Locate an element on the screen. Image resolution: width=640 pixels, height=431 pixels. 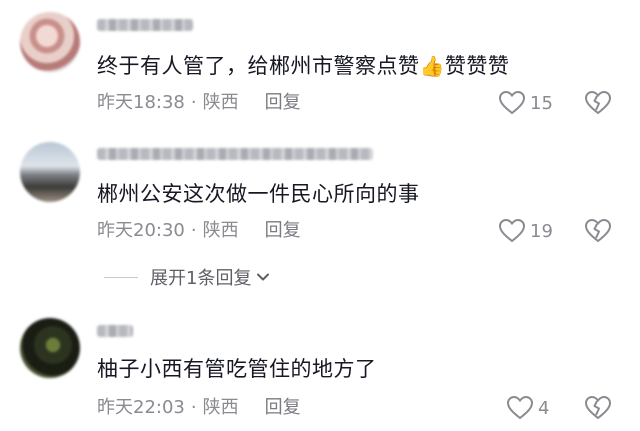
like-button: 19 is located at coordinates (525, 231).